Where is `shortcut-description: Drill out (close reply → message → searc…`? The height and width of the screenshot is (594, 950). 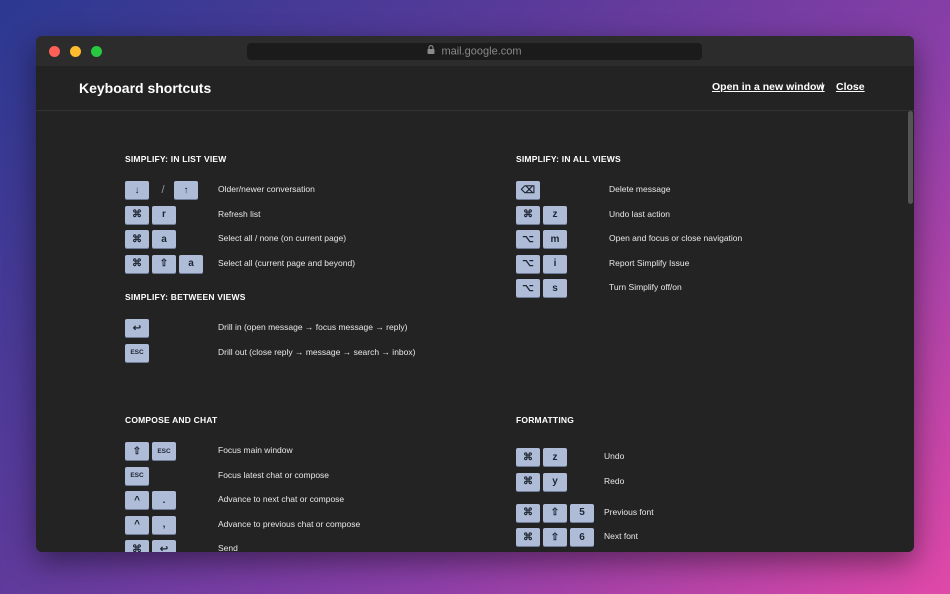 shortcut-description: Drill out (close reply → message → searc… is located at coordinates (317, 351).